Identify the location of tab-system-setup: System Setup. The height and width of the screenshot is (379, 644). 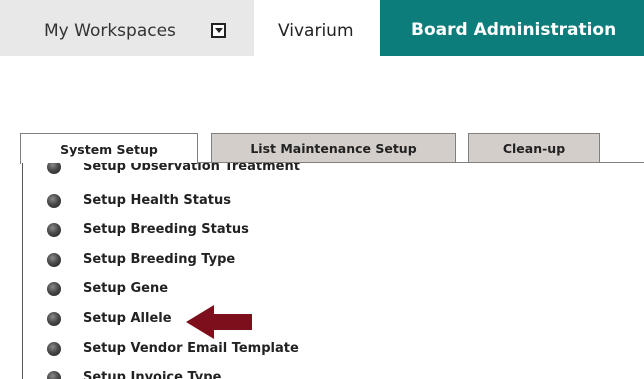
(109, 148).